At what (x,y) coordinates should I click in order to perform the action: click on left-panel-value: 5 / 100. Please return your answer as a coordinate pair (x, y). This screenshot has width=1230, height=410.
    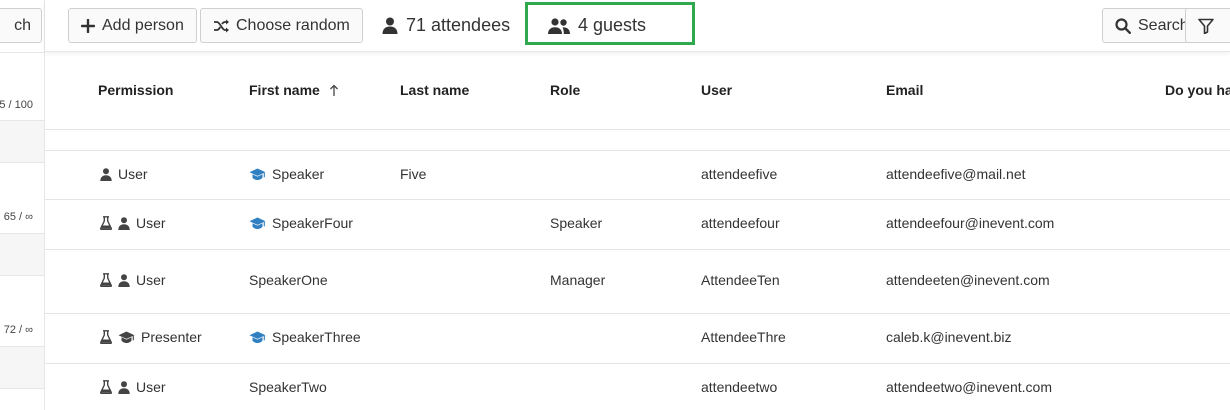
    Looking at the image, I should click on (16, 105).